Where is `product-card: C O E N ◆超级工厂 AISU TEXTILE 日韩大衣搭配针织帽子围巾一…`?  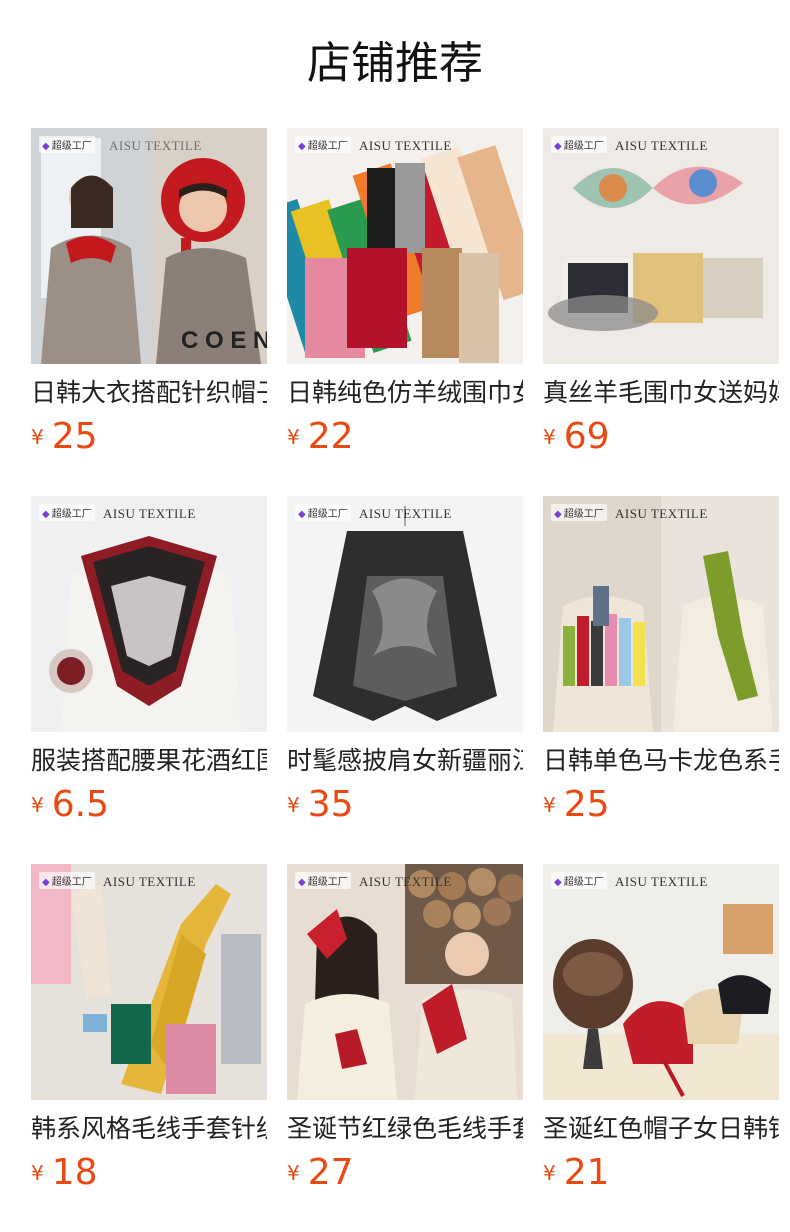
product-card: C O E N ◆超级工厂 AISU TEXTILE 日韩大衣搭配针织帽子围巾一… is located at coordinates (149, 293).